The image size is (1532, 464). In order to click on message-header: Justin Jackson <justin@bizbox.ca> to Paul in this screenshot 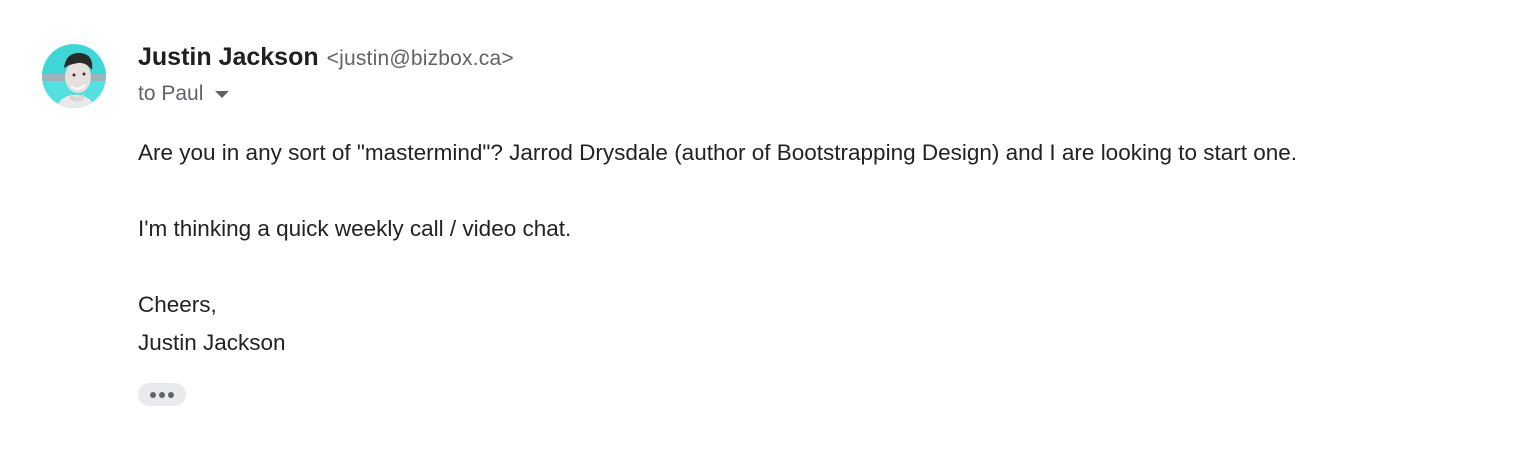, I will do `click(326, 75)`.